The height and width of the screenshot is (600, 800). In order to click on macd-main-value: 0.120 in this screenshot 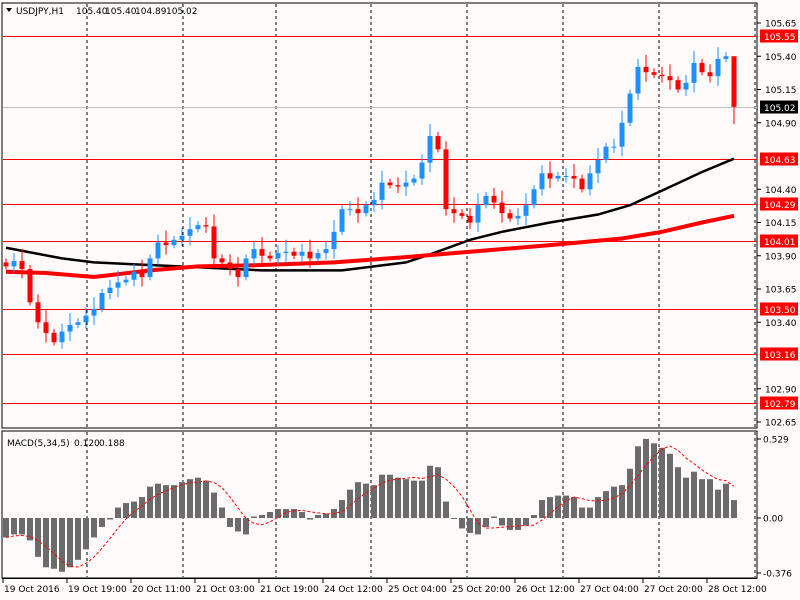, I will do `click(87, 444)`.